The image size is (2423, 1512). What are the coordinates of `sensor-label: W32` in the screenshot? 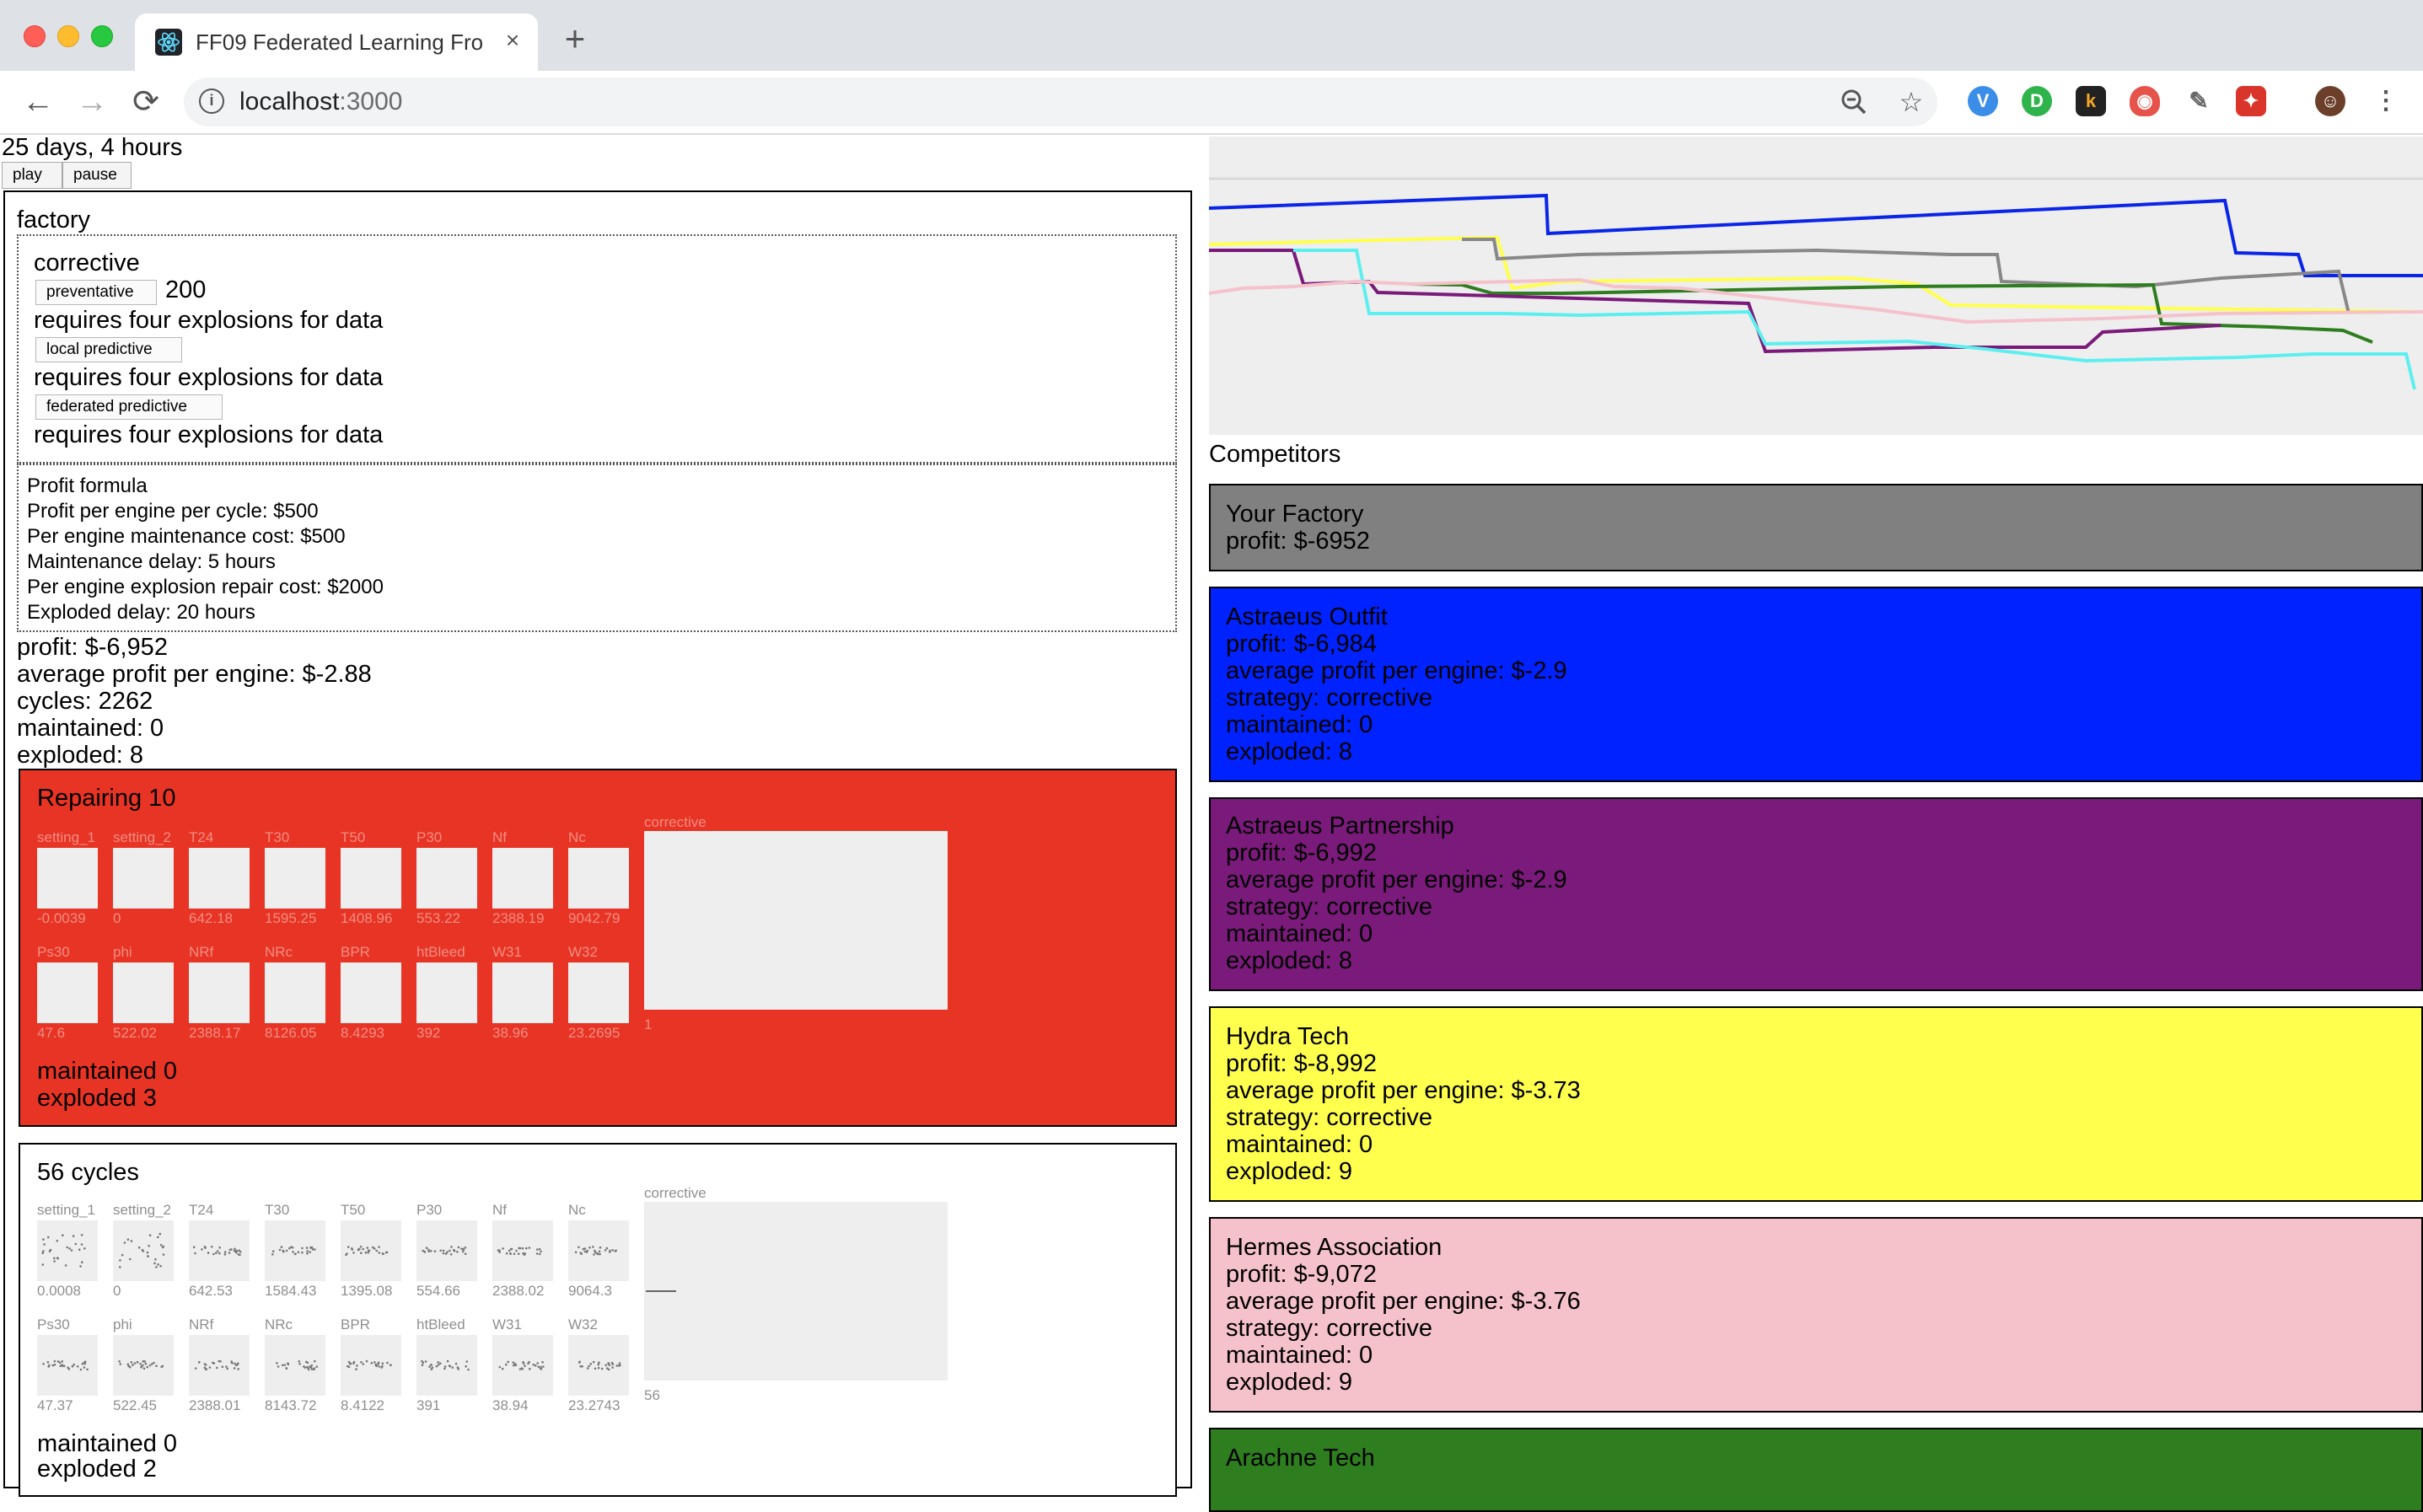 It's located at (583, 952).